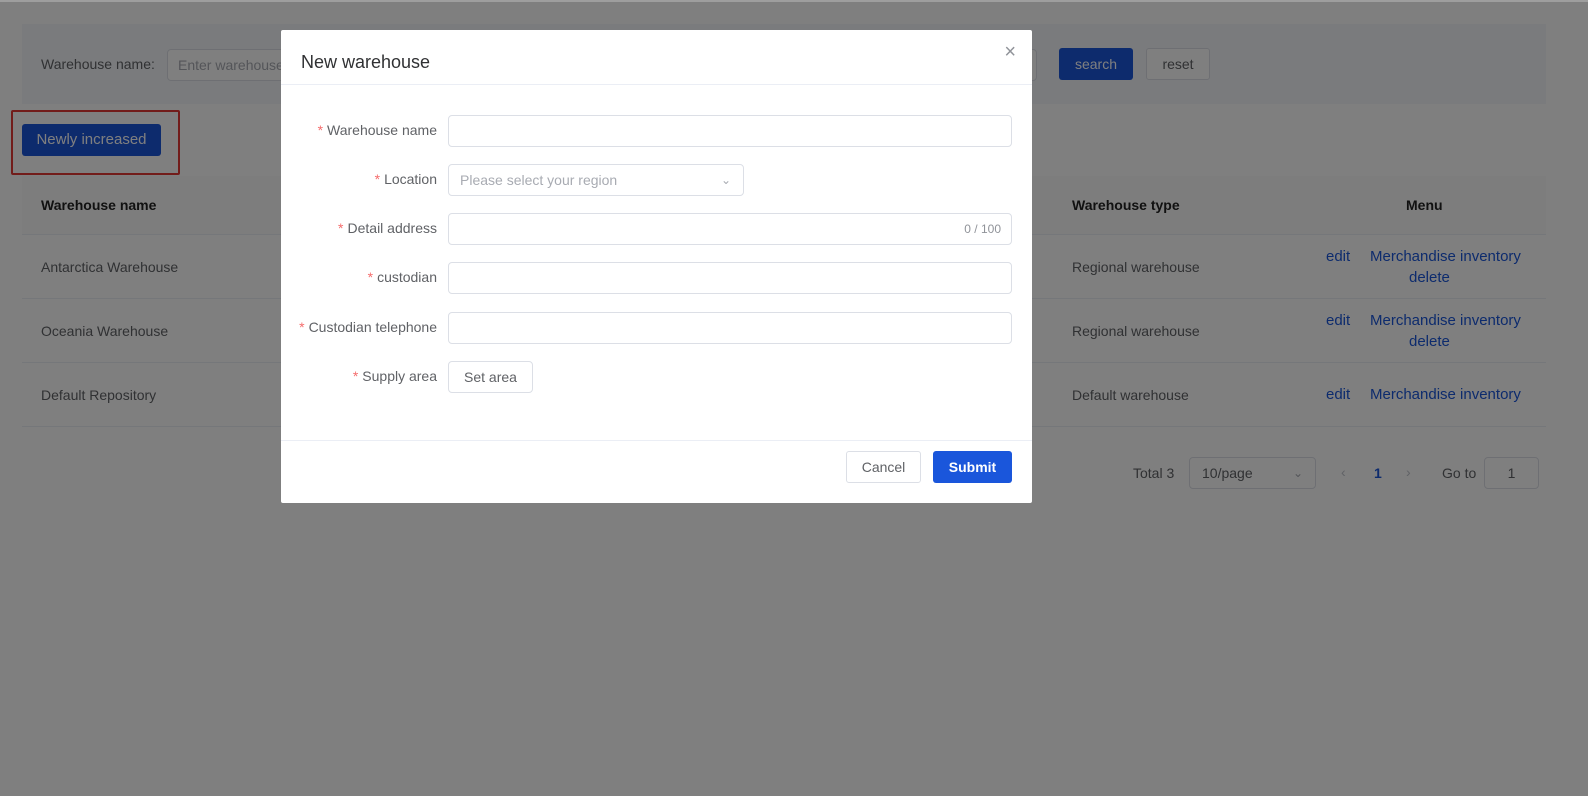  What do you see at coordinates (402, 277) in the screenshot?
I see `custodian-label: * custodian` at bounding box center [402, 277].